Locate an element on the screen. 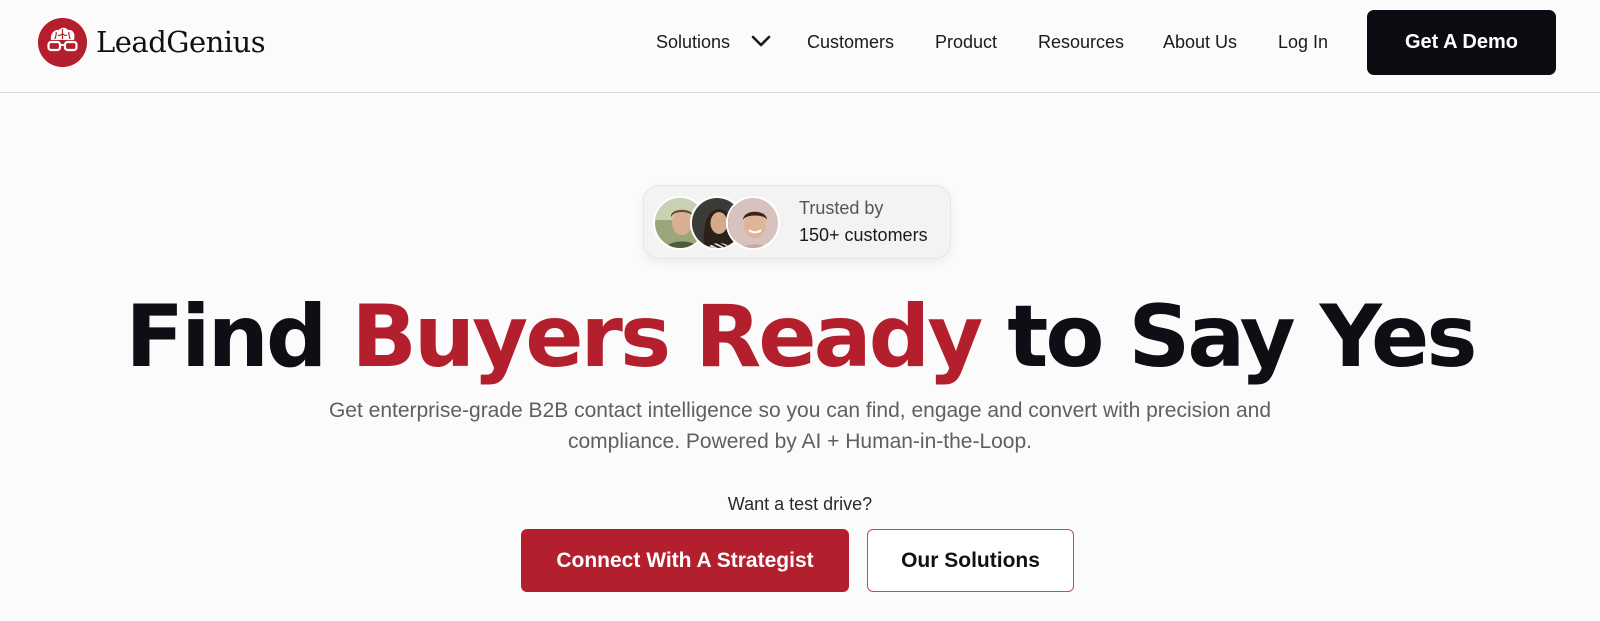 The height and width of the screenshot is (621, 1600). brand-name: LeadGenius is located at coordinates (181, 42).